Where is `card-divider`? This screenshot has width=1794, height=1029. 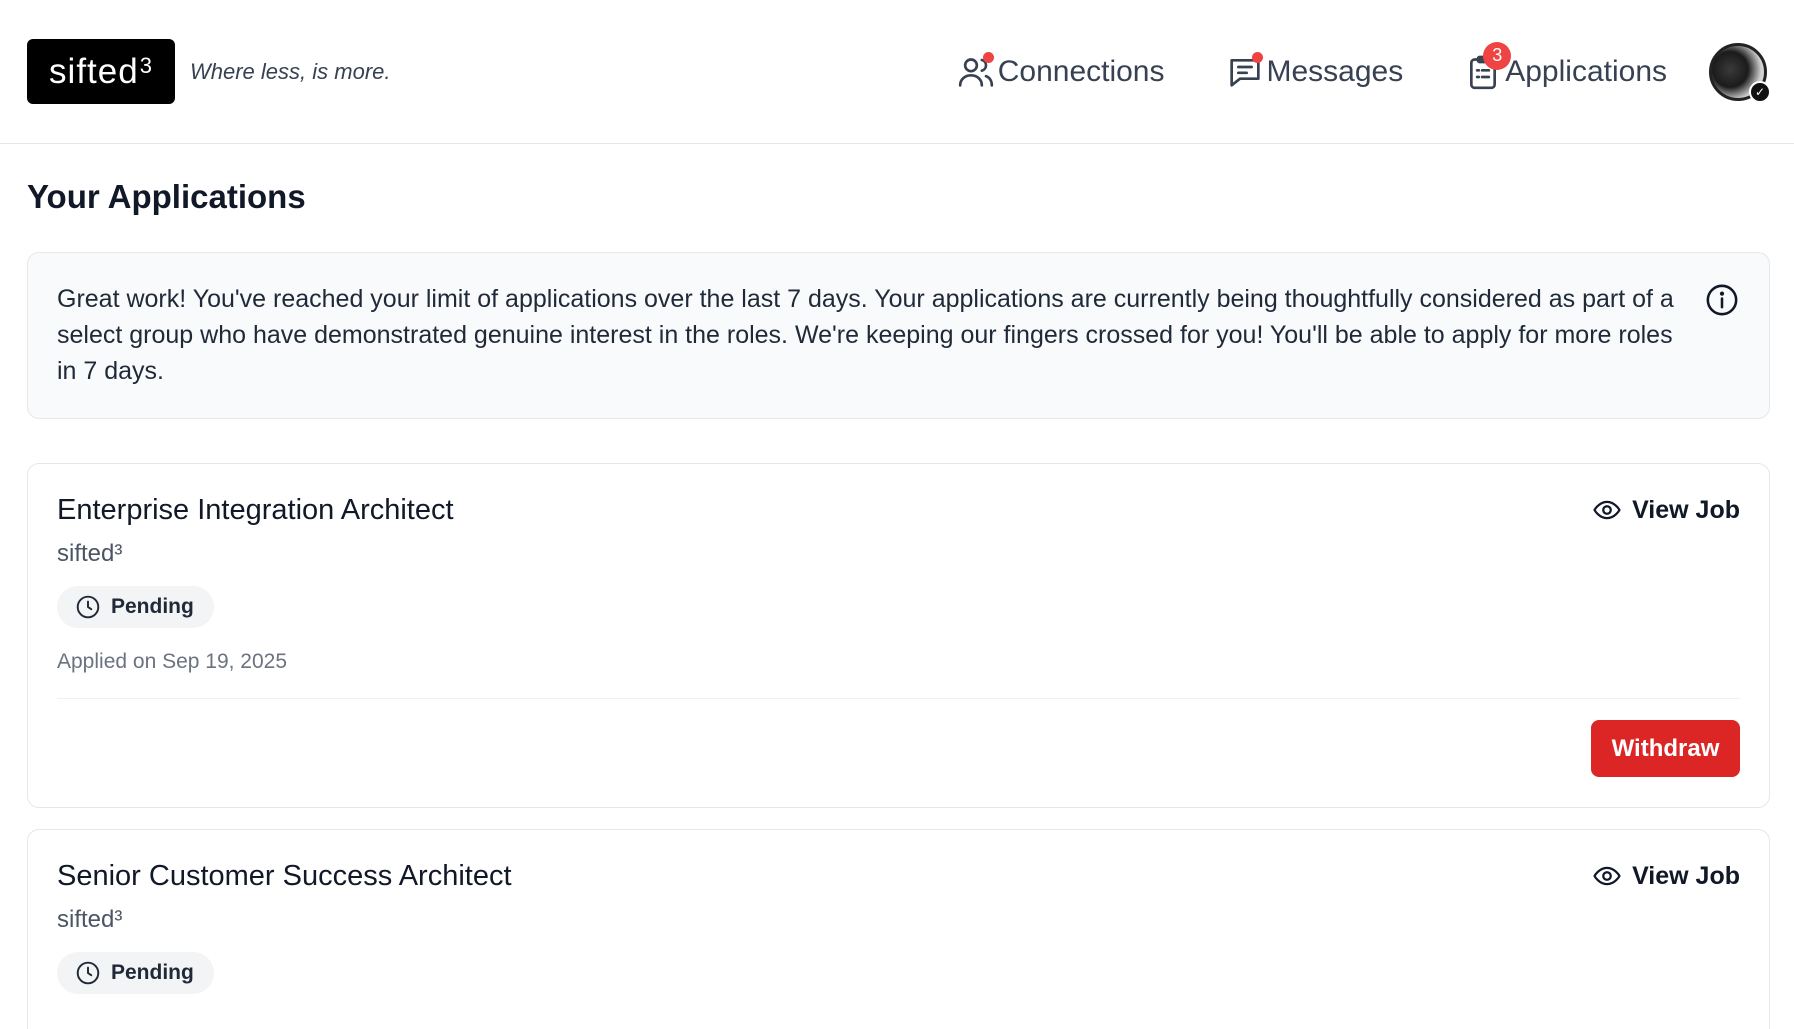
card-divider is located at coordinates (898, 698).